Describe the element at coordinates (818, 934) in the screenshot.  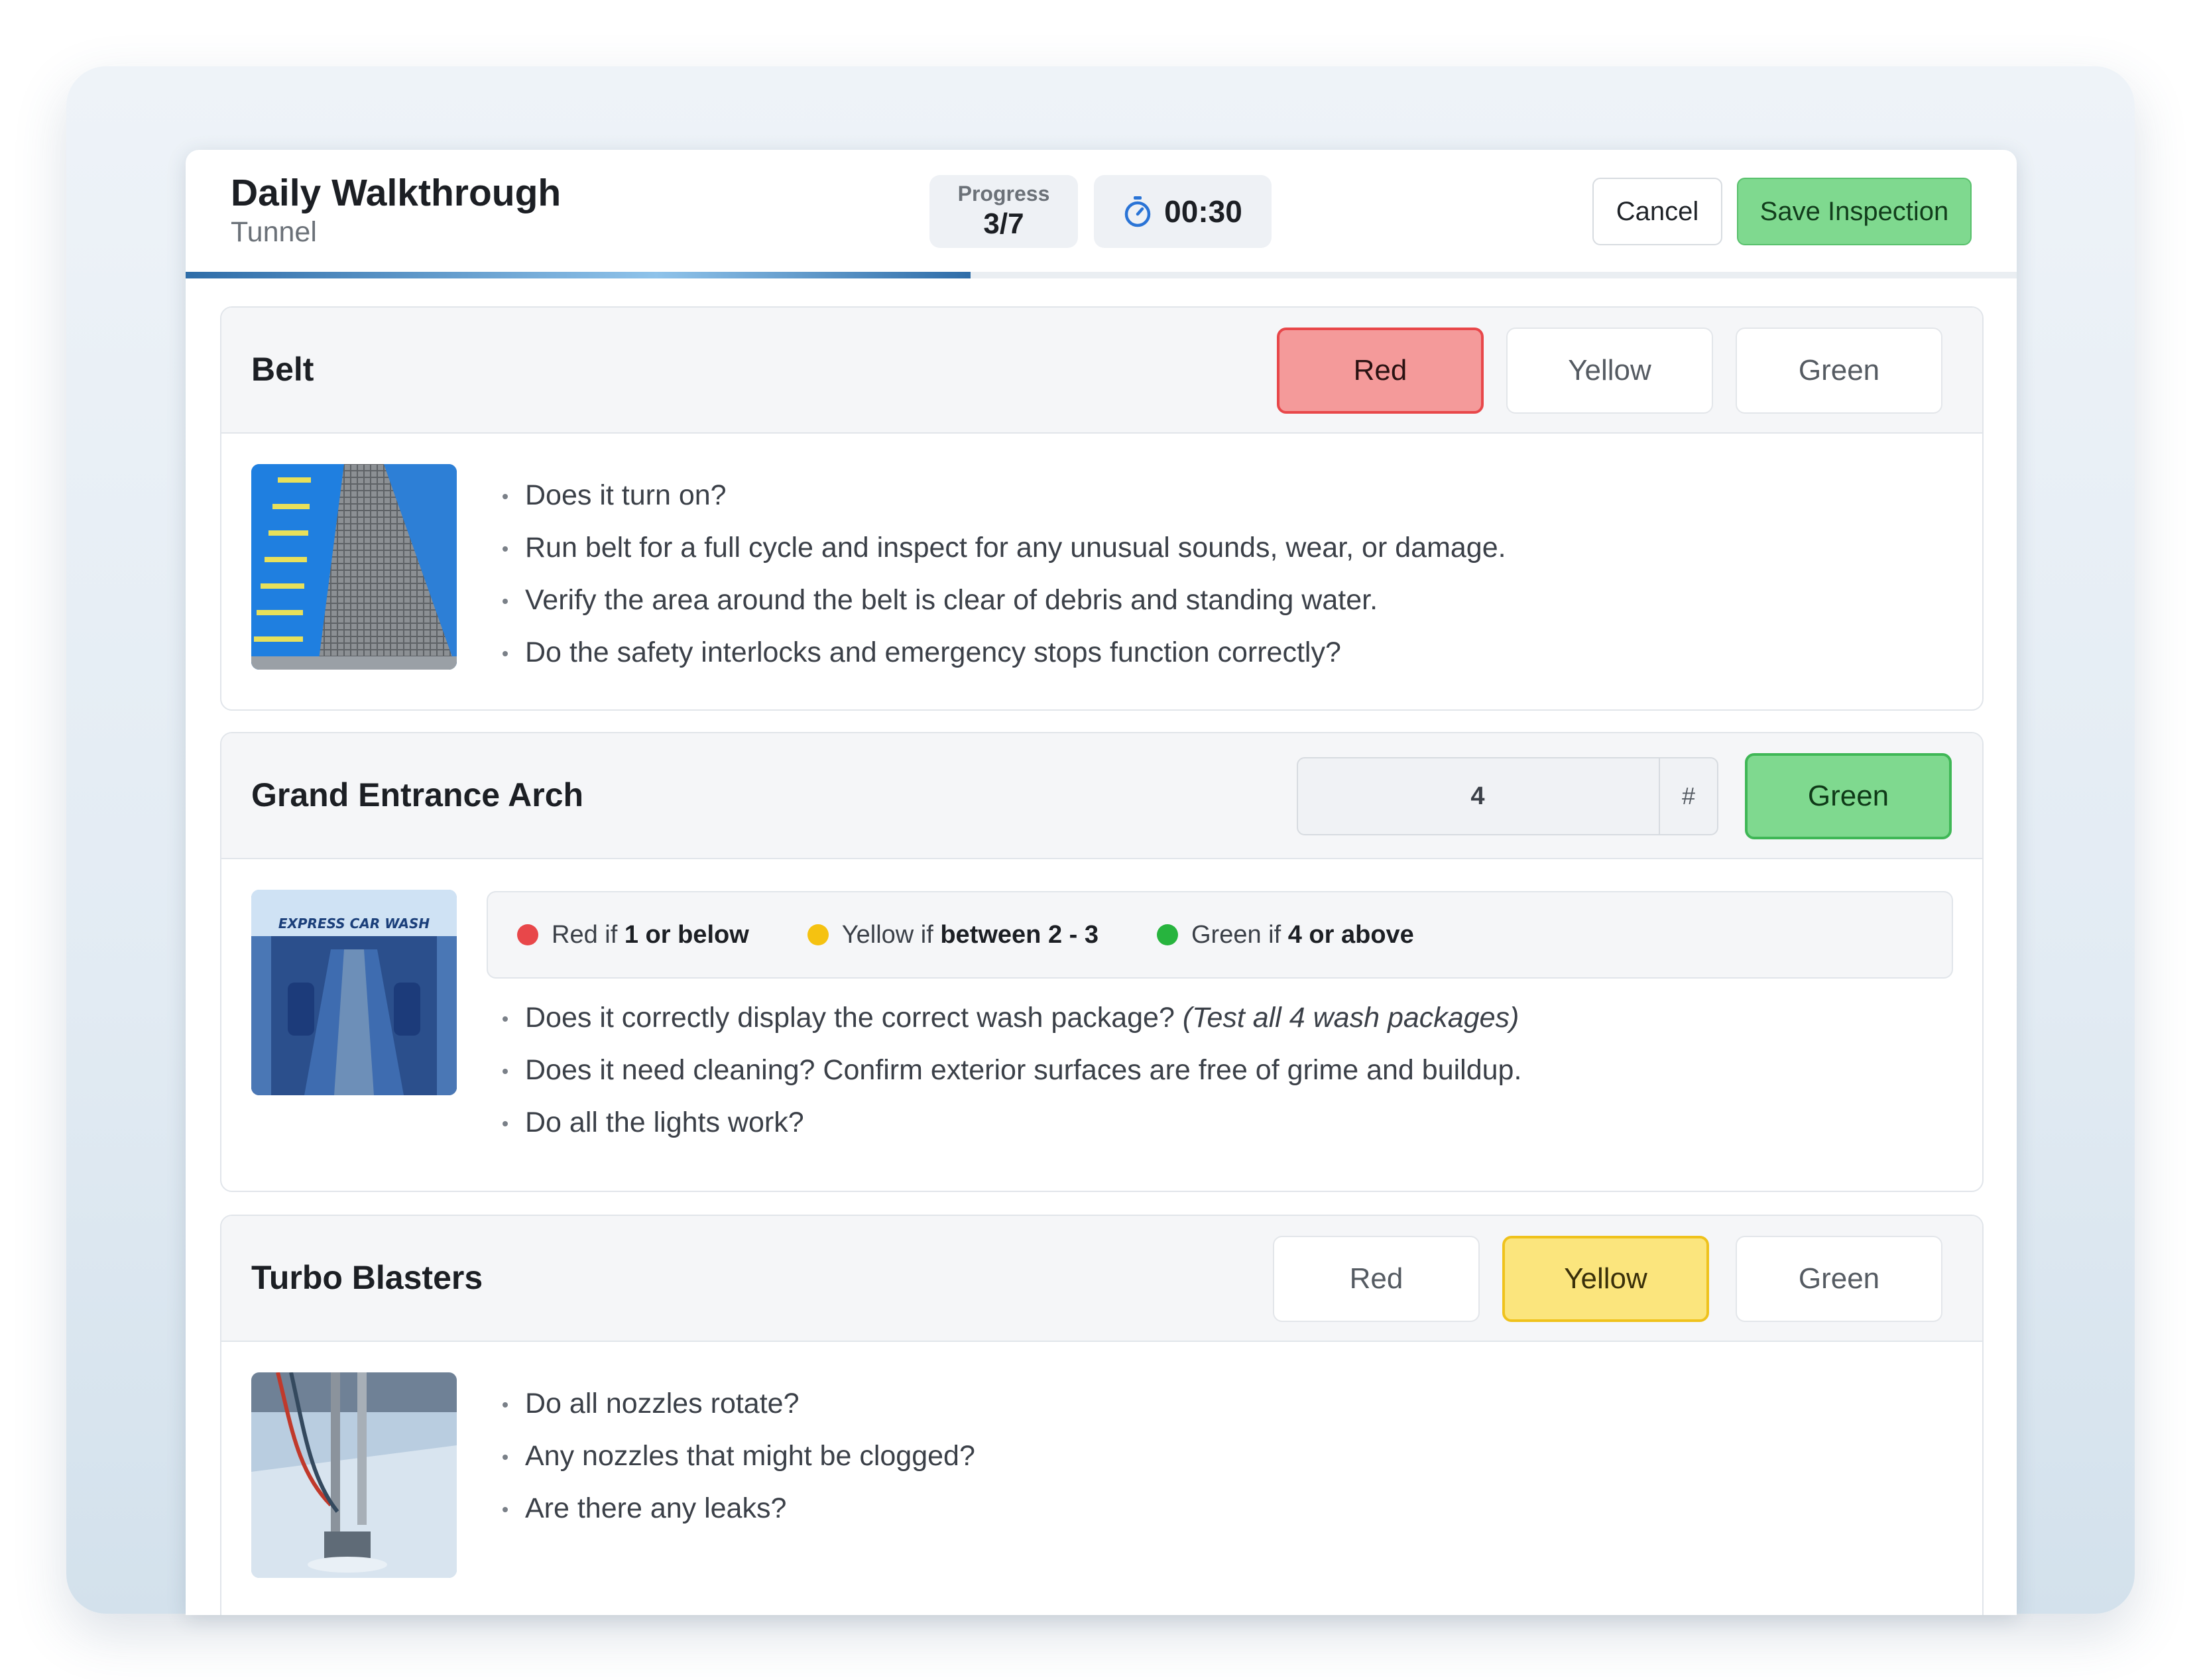
I see `yellow-dot-icon` at that location.